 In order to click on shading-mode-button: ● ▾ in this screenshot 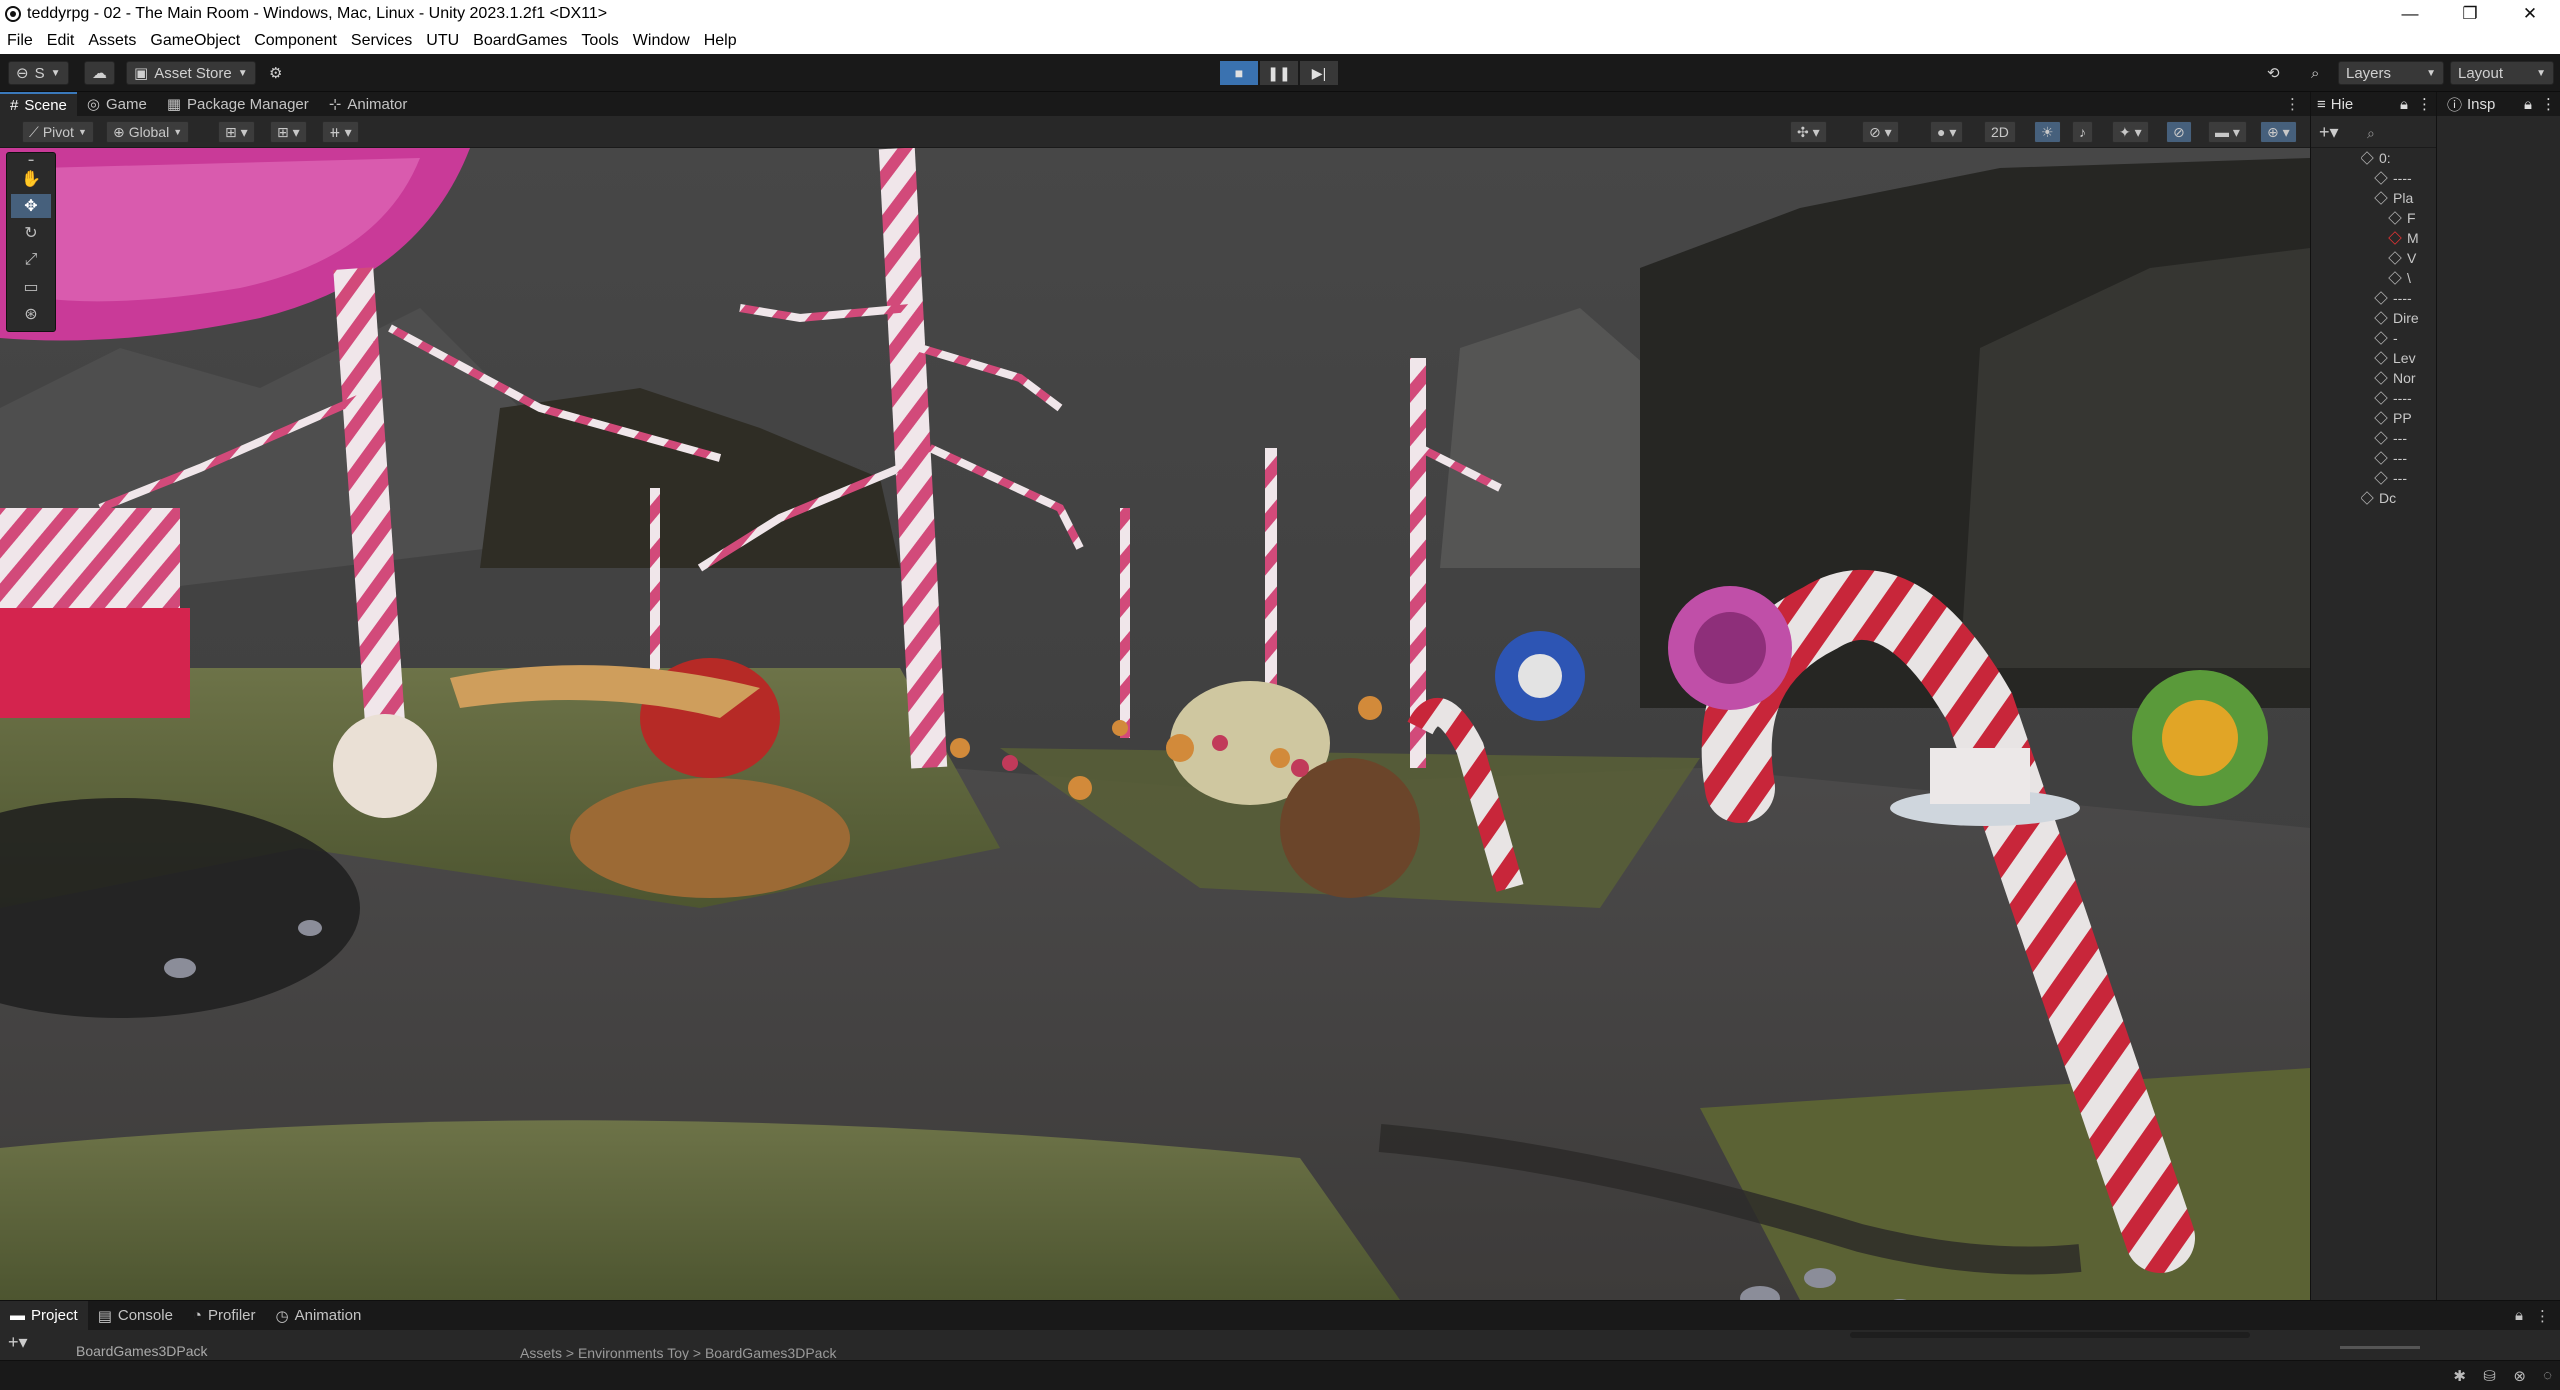, I will do `click(1947, 132)`.